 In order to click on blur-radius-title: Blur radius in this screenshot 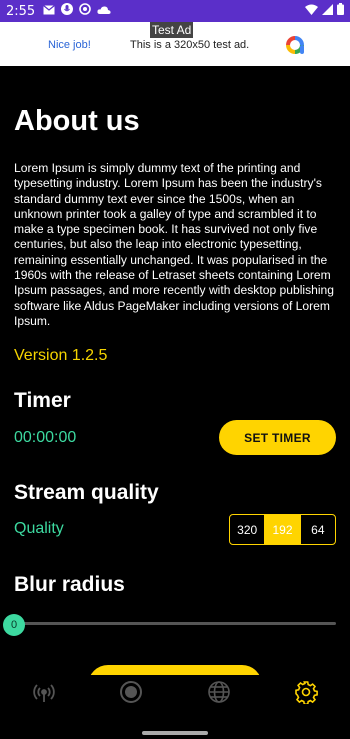, I will do `click(69, 584)`.